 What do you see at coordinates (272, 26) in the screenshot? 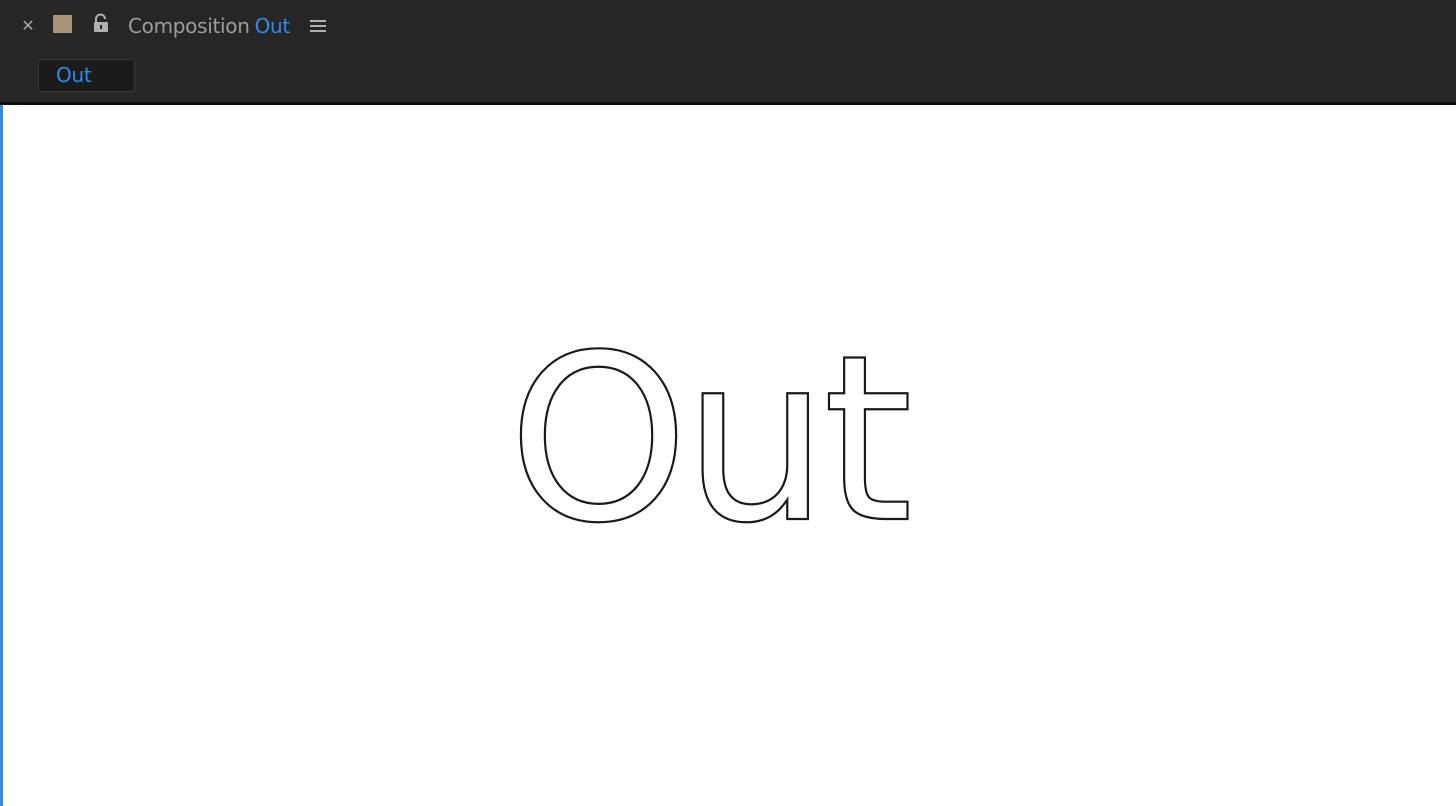
I see `panel-title-comp-name: Out` at bounding box center [272, 26].